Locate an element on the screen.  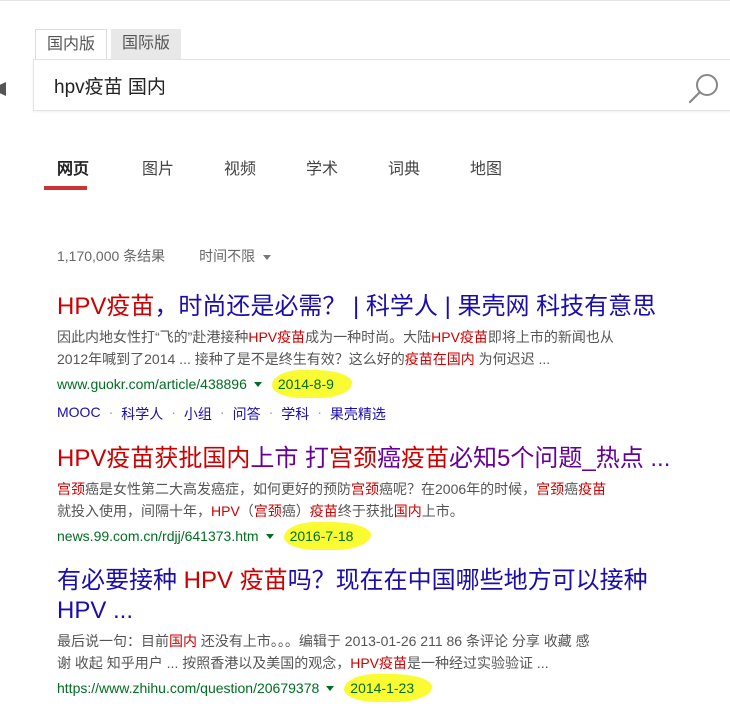
title-text: 有必要接种 is located at coordinates (120, 580).